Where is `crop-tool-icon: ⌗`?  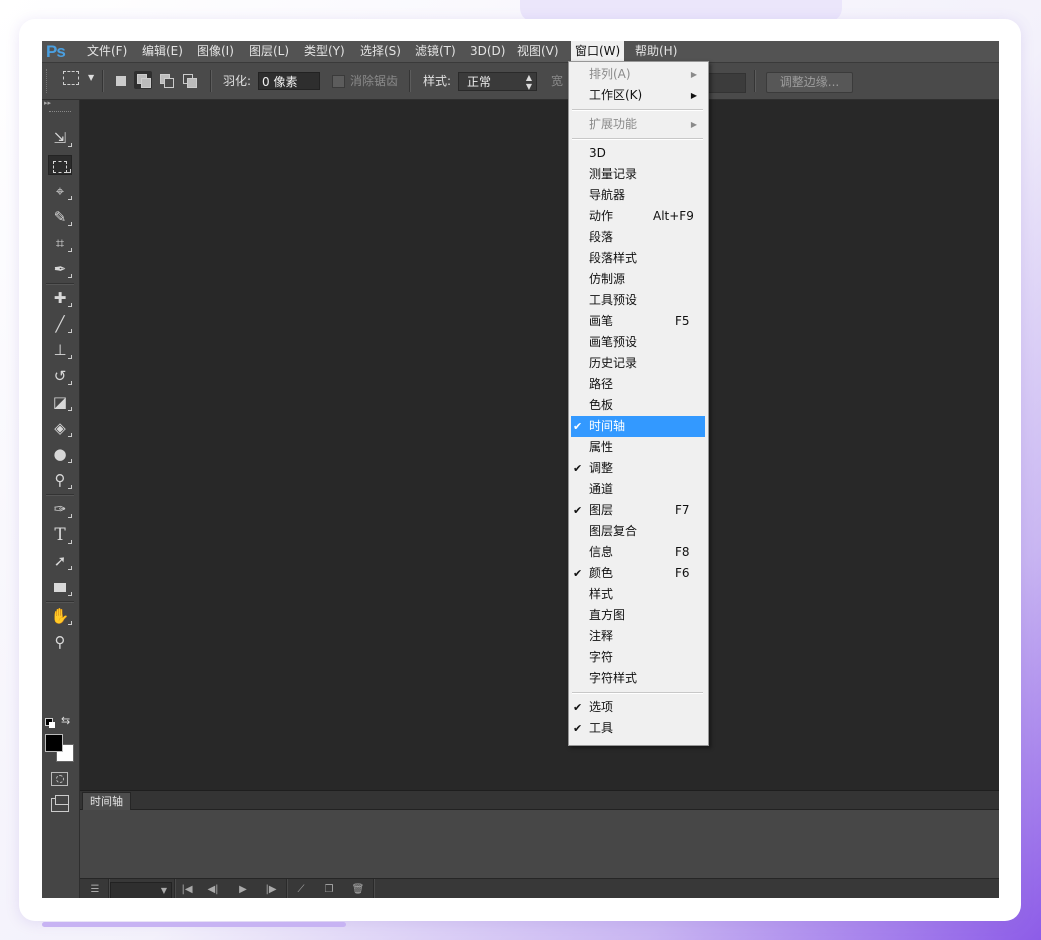 crop-tool-icon: ⌗ is located at coordinates (60, 243).